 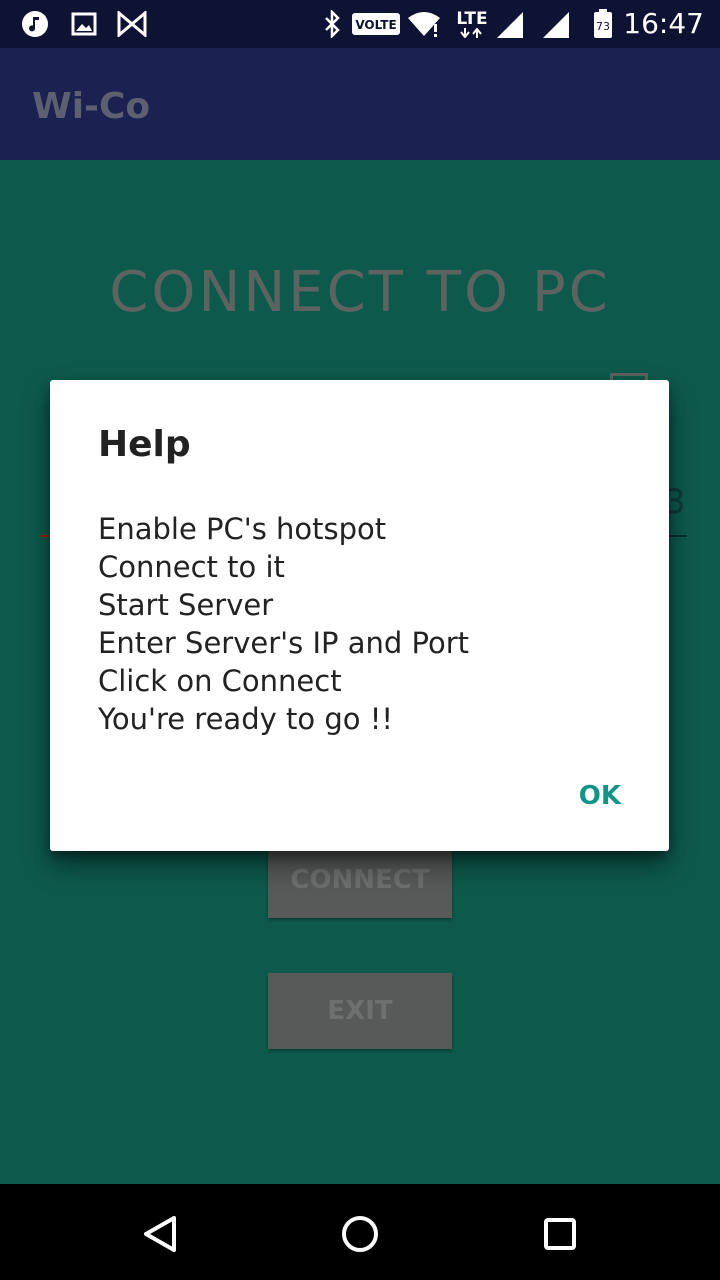 I want to click on dialog-line: Click on Connect, so click(x=220, y=681).